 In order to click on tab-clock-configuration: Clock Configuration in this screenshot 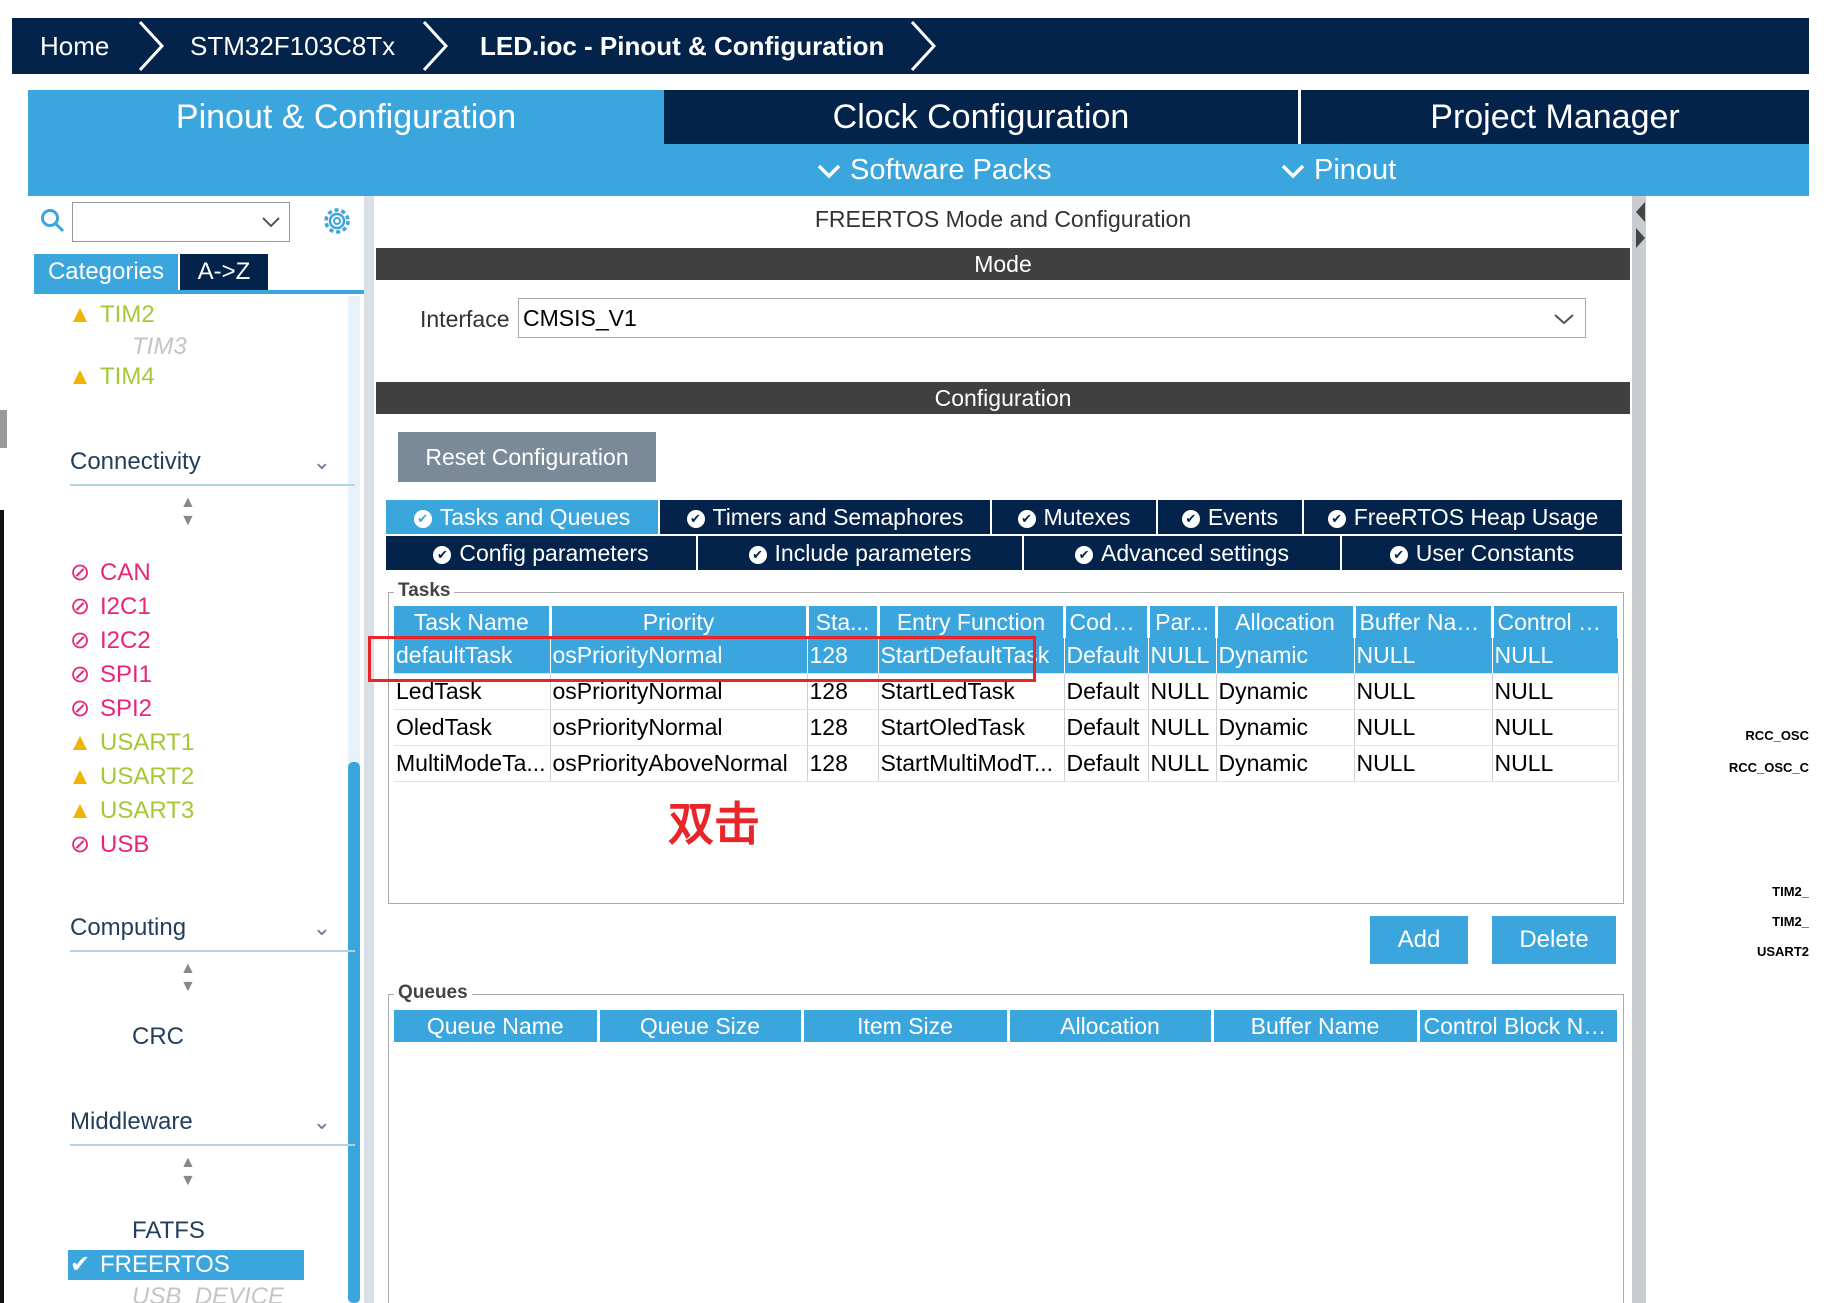, I will do `click(981, 117)`.